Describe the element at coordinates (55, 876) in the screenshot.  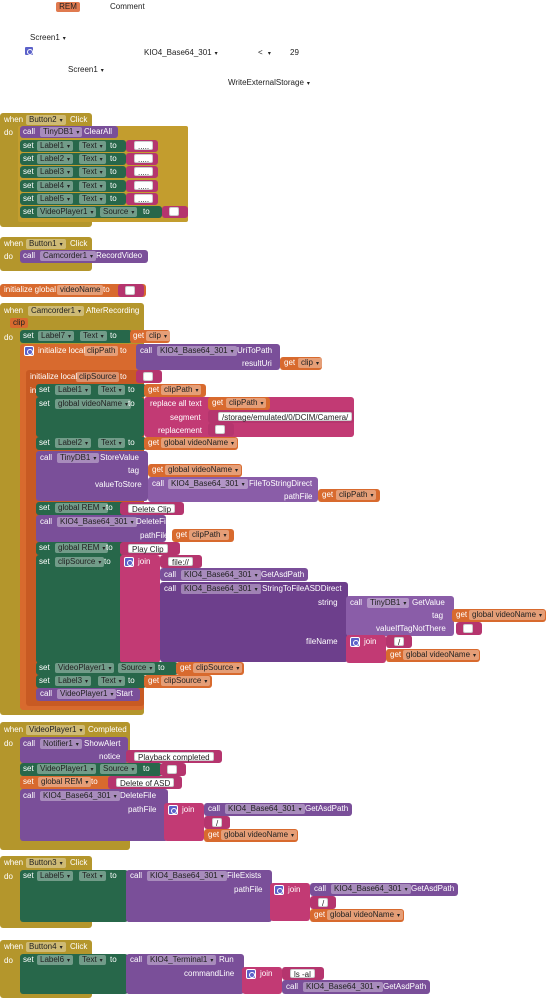
I see `label5-dropdown: Label5 ▾` at that location.